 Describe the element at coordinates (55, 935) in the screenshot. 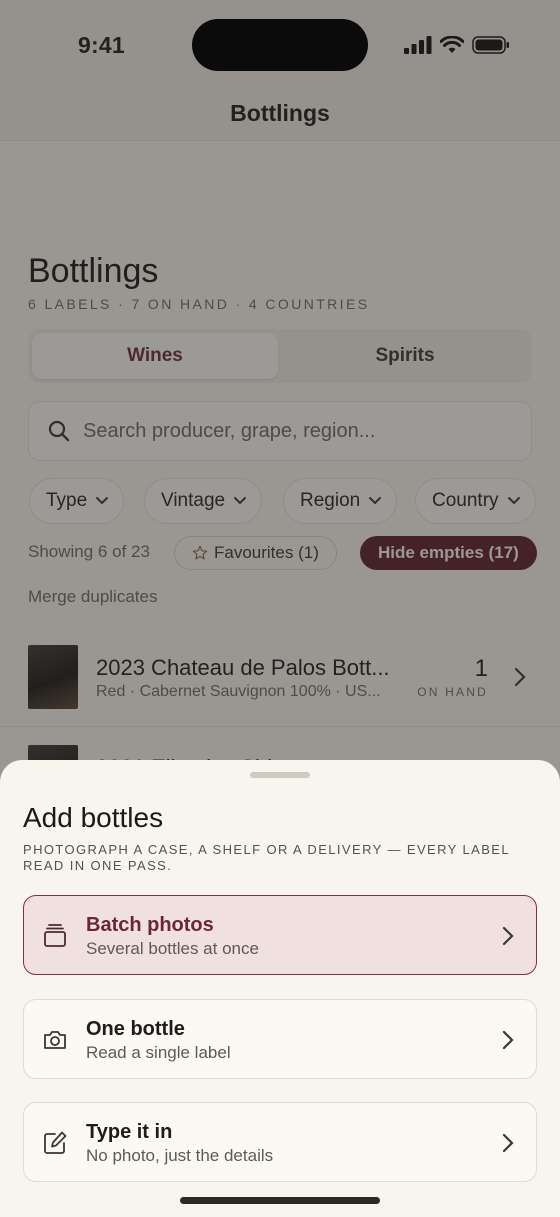

I see `stack-icon` at that location.